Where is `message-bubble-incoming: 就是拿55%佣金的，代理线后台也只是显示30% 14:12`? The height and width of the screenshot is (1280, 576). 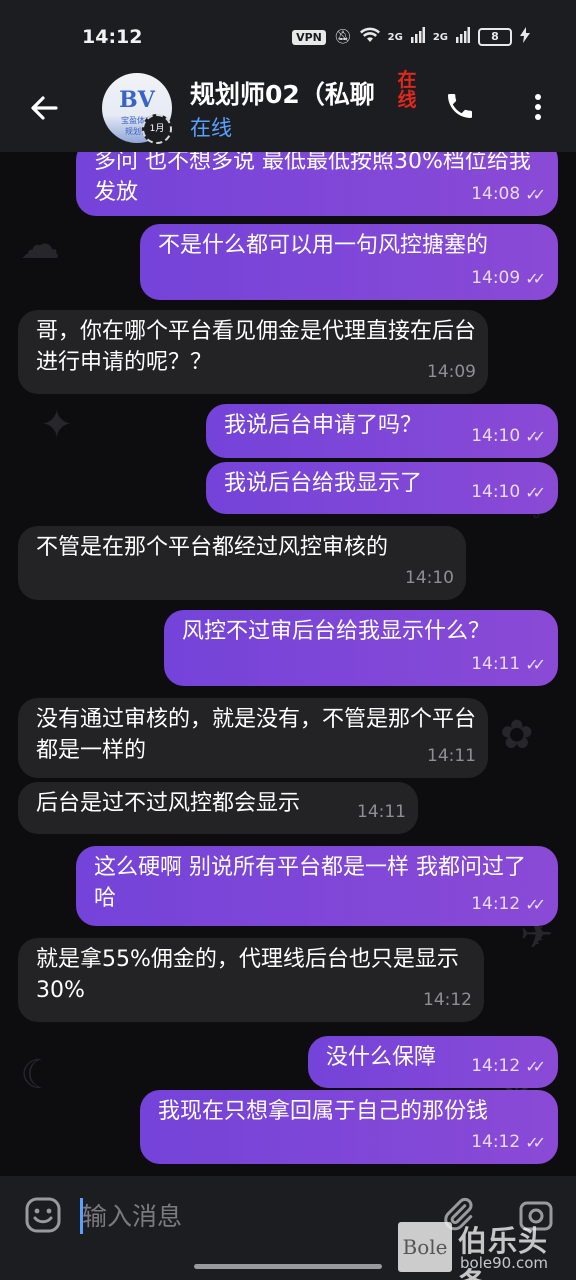
message-bubble-incoming: 就是拿55%佣金的，代理线后台也只是显示30% 14:12 is located at coordinates (251, 980).